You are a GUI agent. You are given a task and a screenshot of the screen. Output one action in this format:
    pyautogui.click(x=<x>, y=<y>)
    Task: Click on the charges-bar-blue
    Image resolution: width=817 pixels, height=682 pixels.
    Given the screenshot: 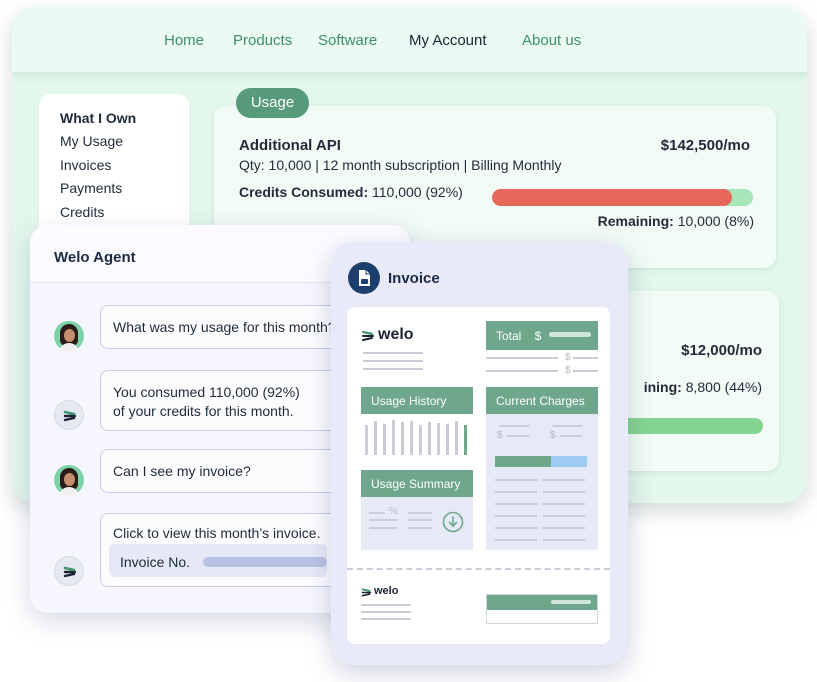 What is the action you would take?
    pyautogui.click(x=569, y=461)
    